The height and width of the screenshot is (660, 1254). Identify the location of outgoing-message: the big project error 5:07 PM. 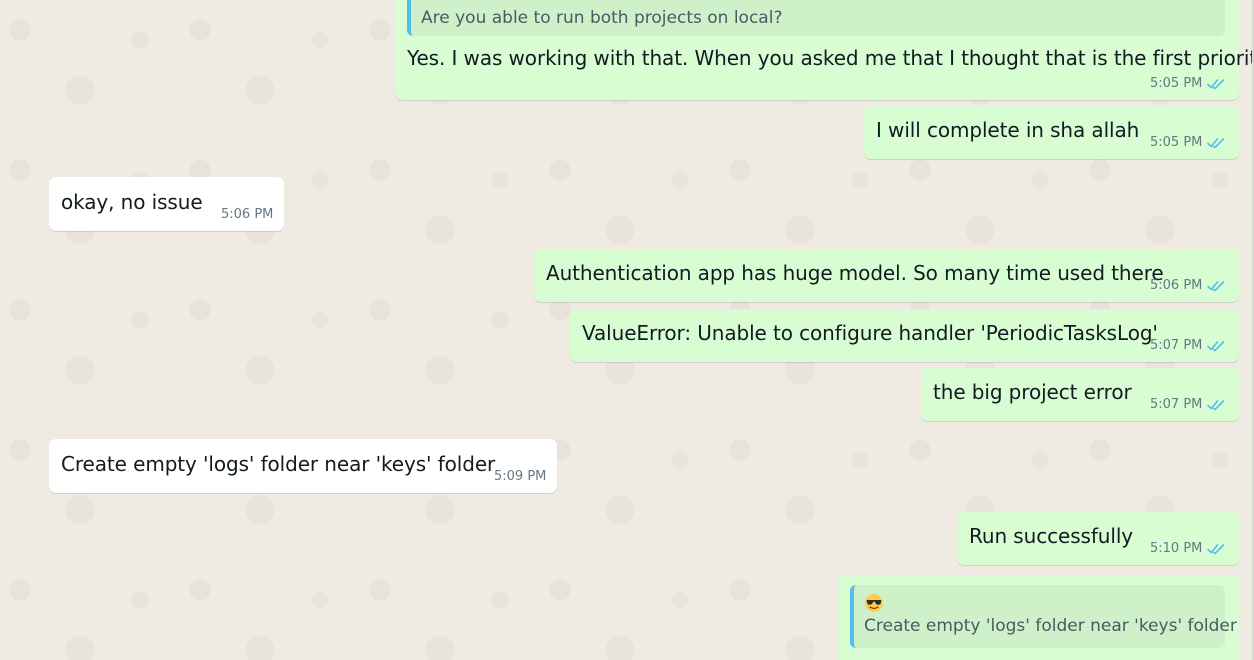
(1080, 394).